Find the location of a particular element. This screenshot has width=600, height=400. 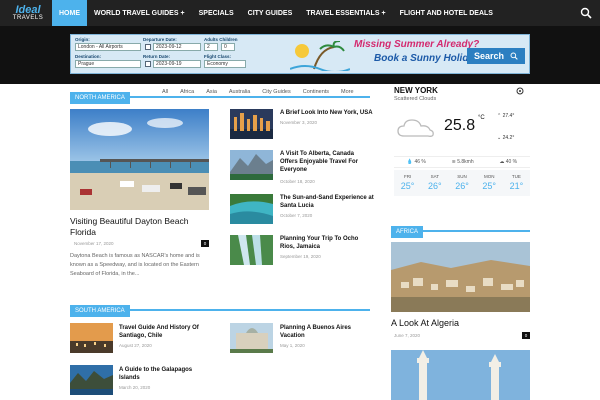

africa-post-title: A Look At Algeria is located at coordinates (460, 323).